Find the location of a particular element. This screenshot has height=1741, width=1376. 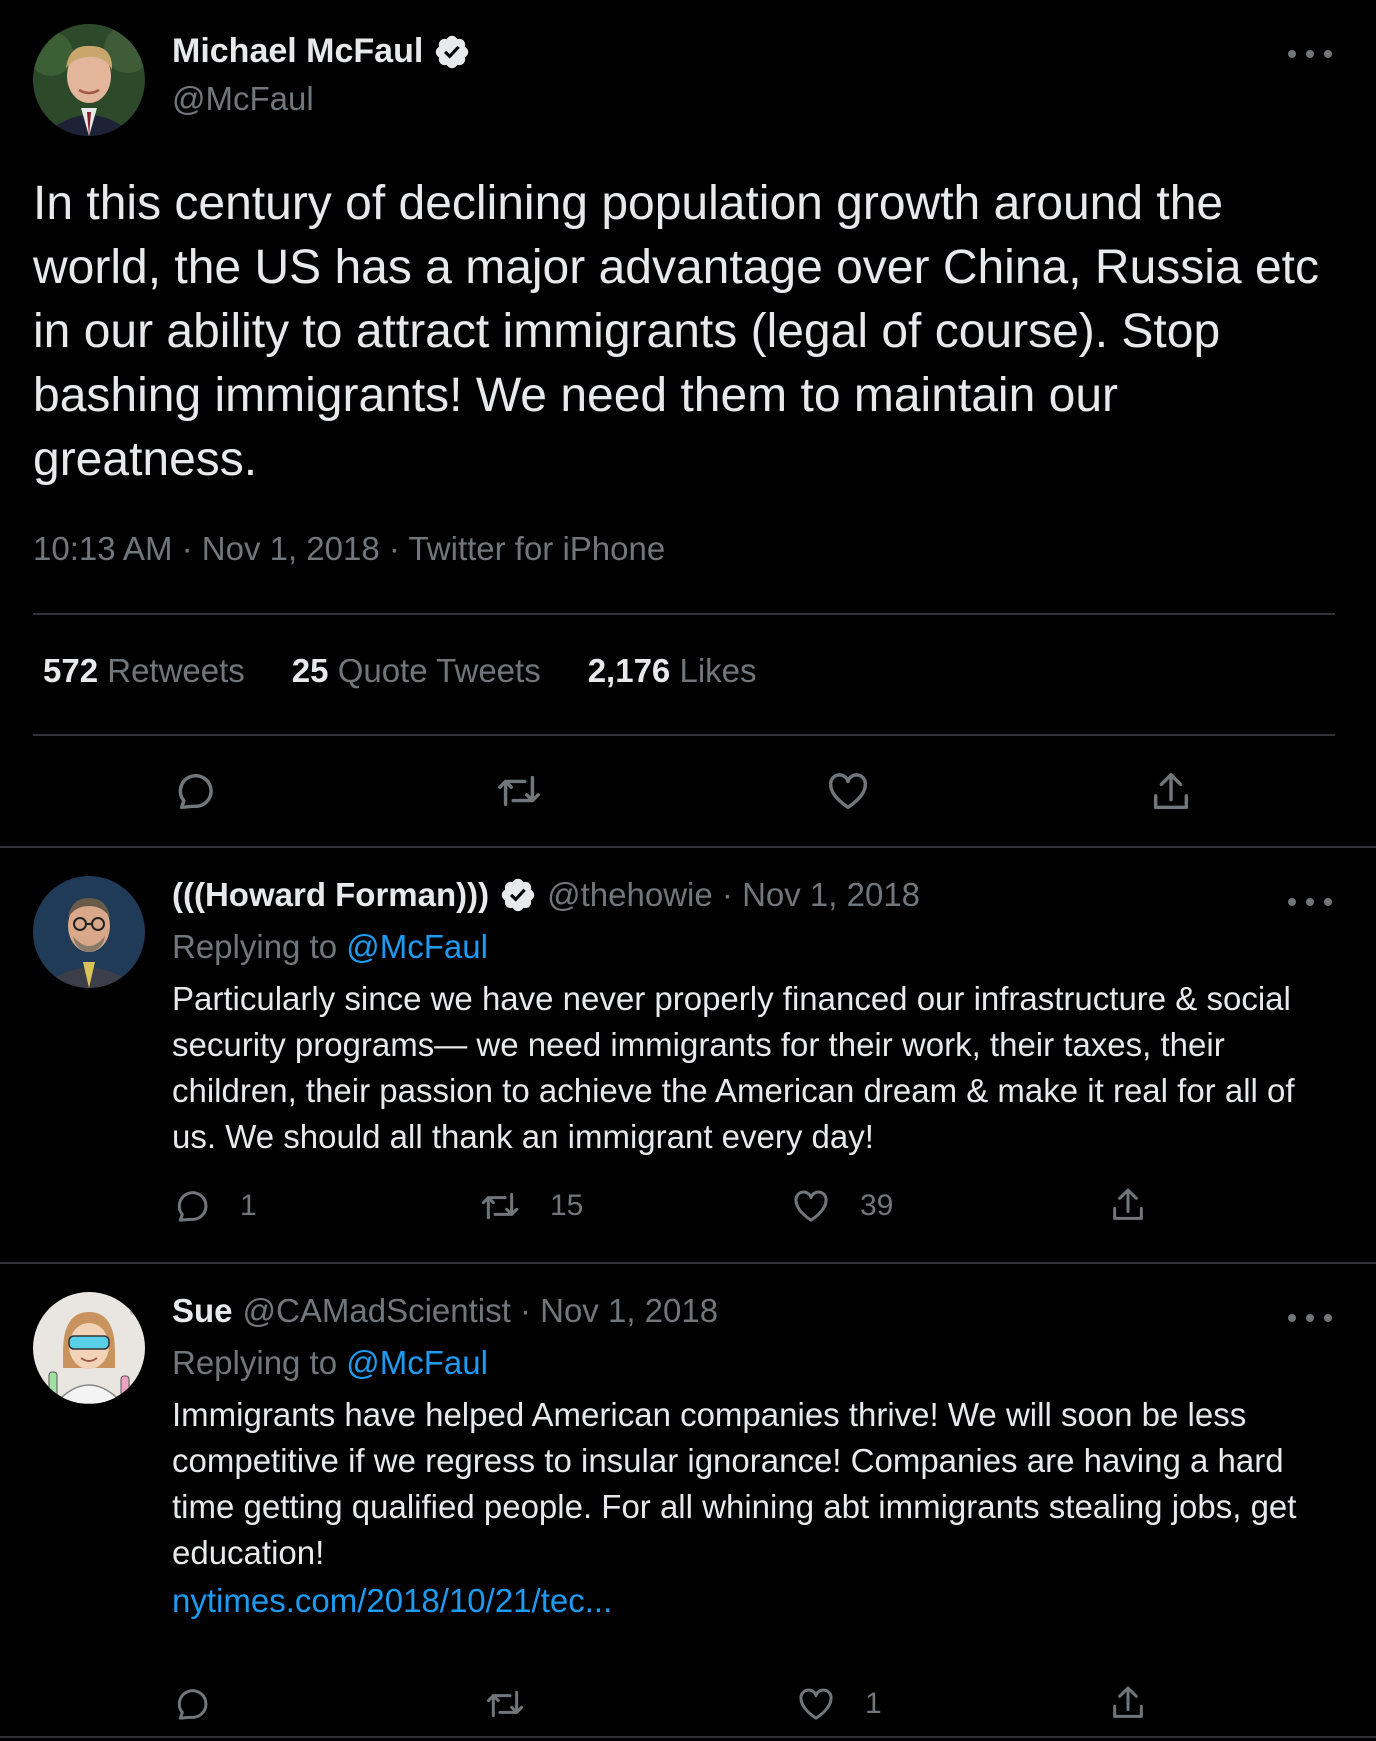

avatar-cartoon-scientist-icon is located at coordinates (89, 1348).